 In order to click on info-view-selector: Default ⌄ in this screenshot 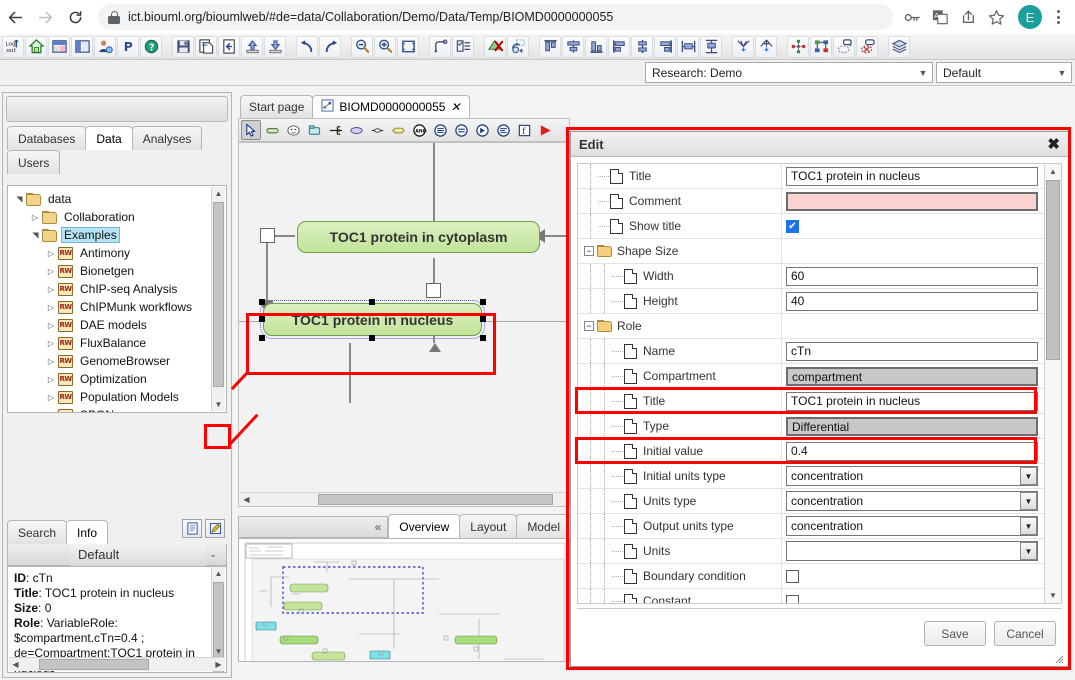, I will do `click(117, 554)`.